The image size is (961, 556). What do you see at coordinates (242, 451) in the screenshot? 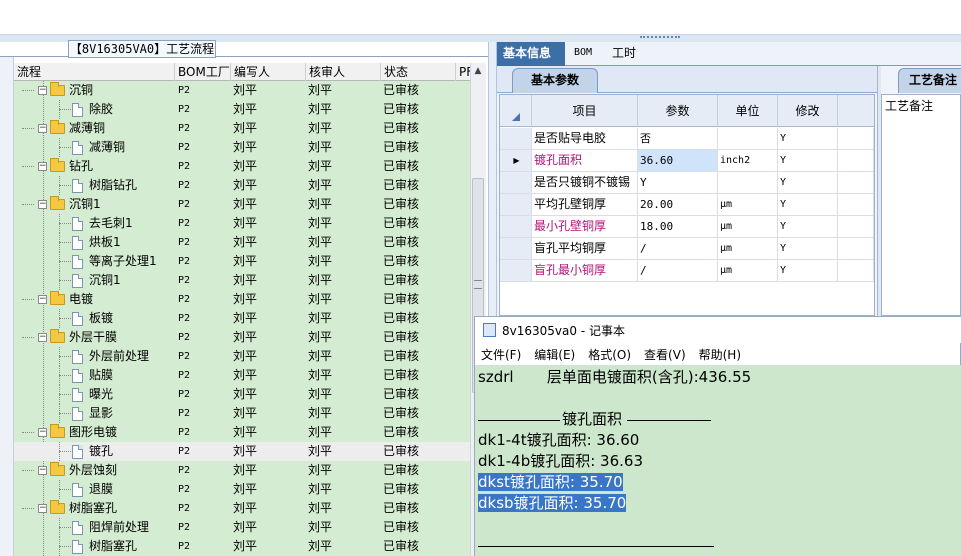
I see `tree-row: 镀孔 P2 刘平 刘平 已审核` at bounding box center [242, 451].